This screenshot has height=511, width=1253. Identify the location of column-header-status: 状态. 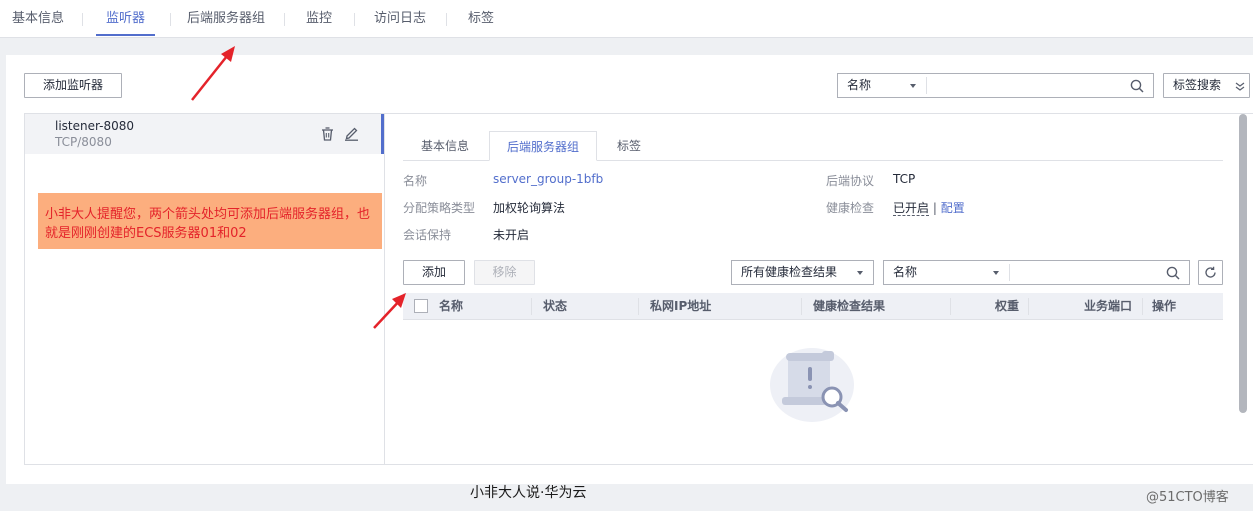
(555, 306).